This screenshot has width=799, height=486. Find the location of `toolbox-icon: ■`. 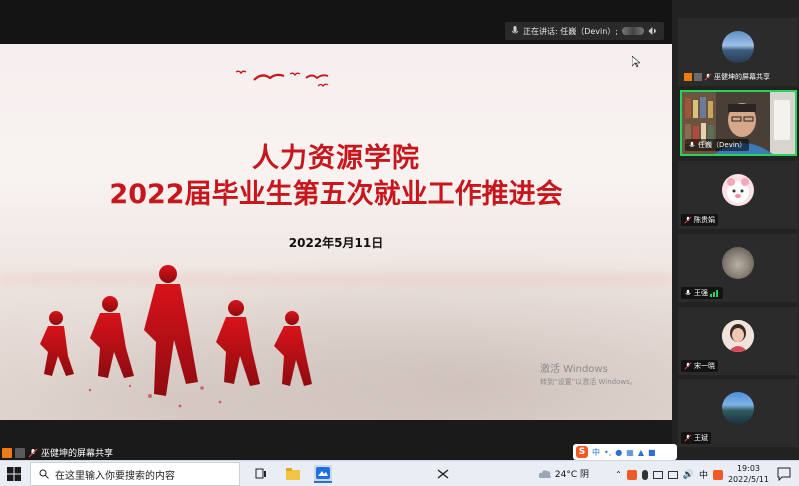

toolbox-icon: ■ is located at coordinates (652, 452).